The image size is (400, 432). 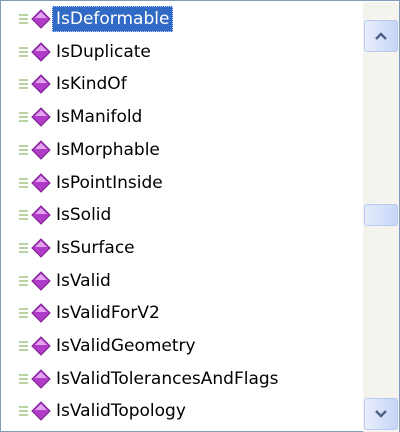 What do you see at coordinates (121, 411) in the screenshot?
I see `list-item-label: IsValidTopology` at bounding box center [121, 411].